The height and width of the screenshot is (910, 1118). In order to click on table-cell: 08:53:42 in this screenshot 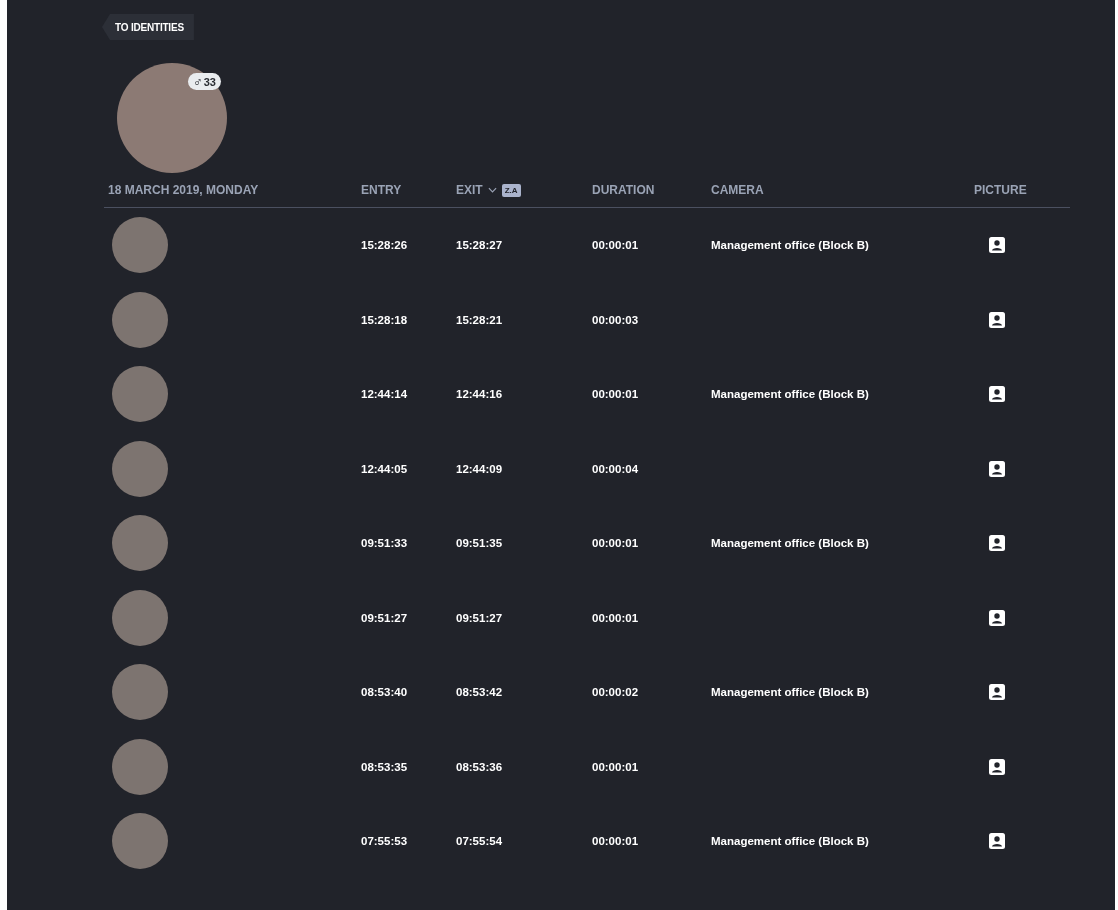, I will do `click(479, 692)`.